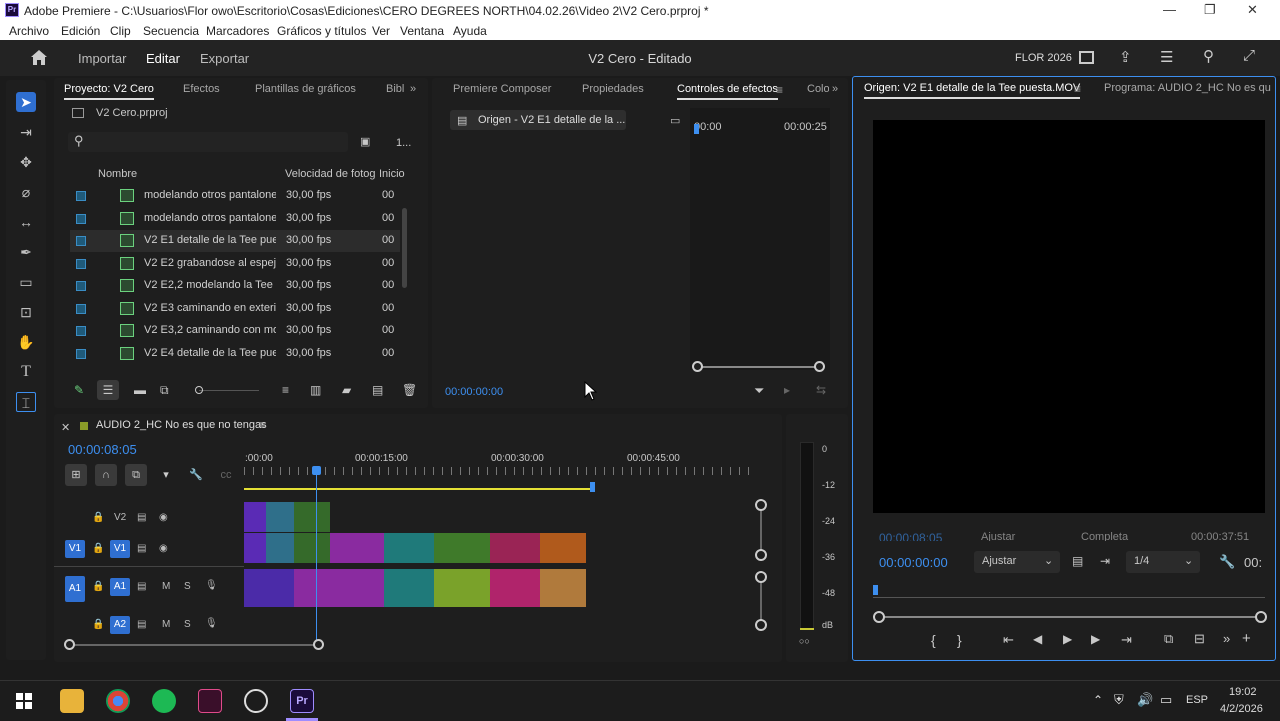 This screenshot has width=1280, height=721. Describe the element at coordinates (75, 549) in the screenshot. I see `source-v1-patch: V1` at that location.